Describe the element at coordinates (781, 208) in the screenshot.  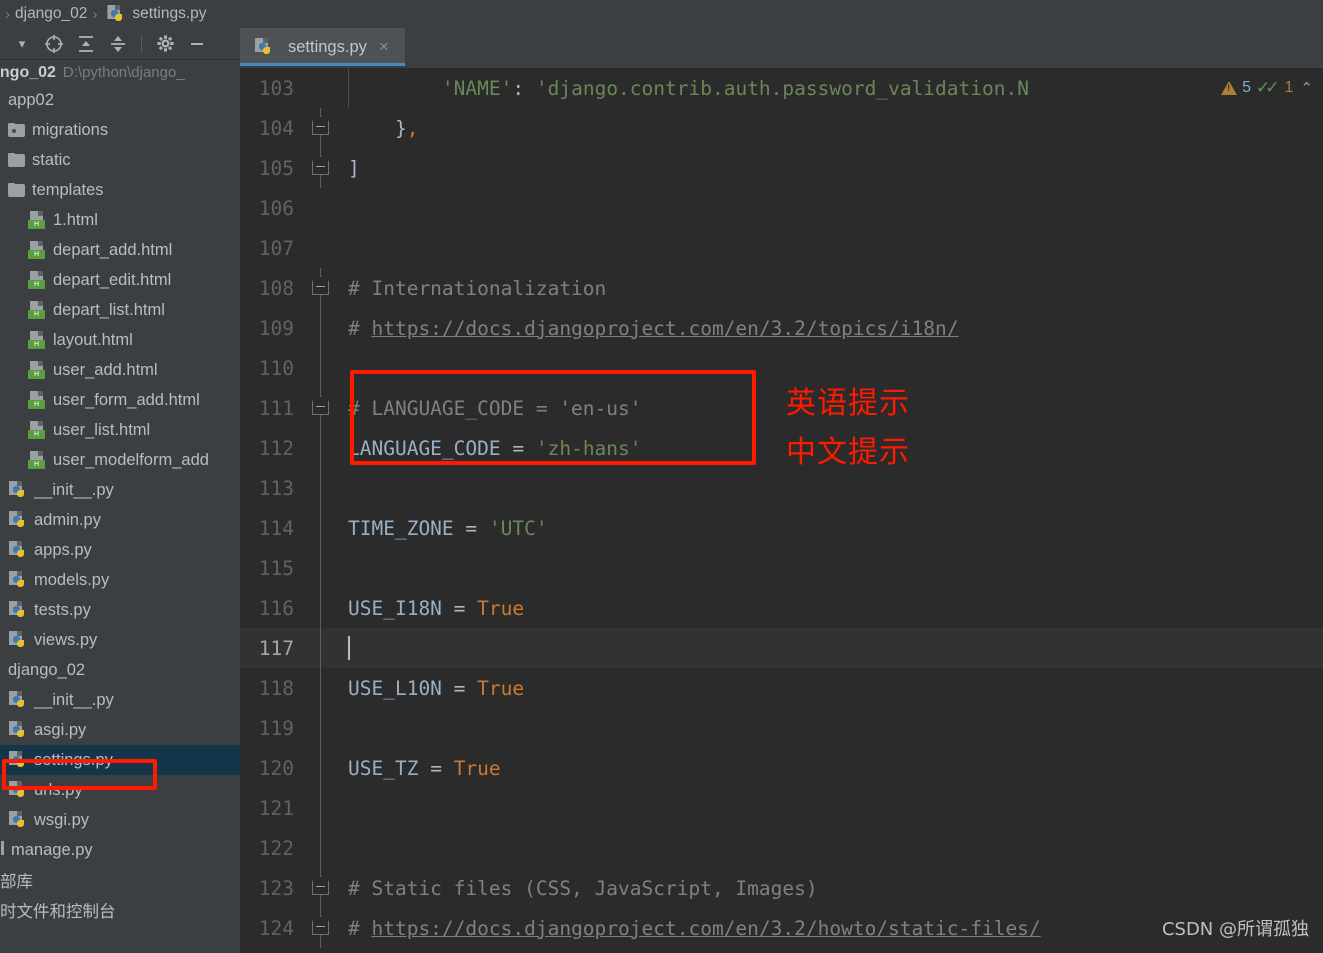
I see `code-line-106: 106` at that location.